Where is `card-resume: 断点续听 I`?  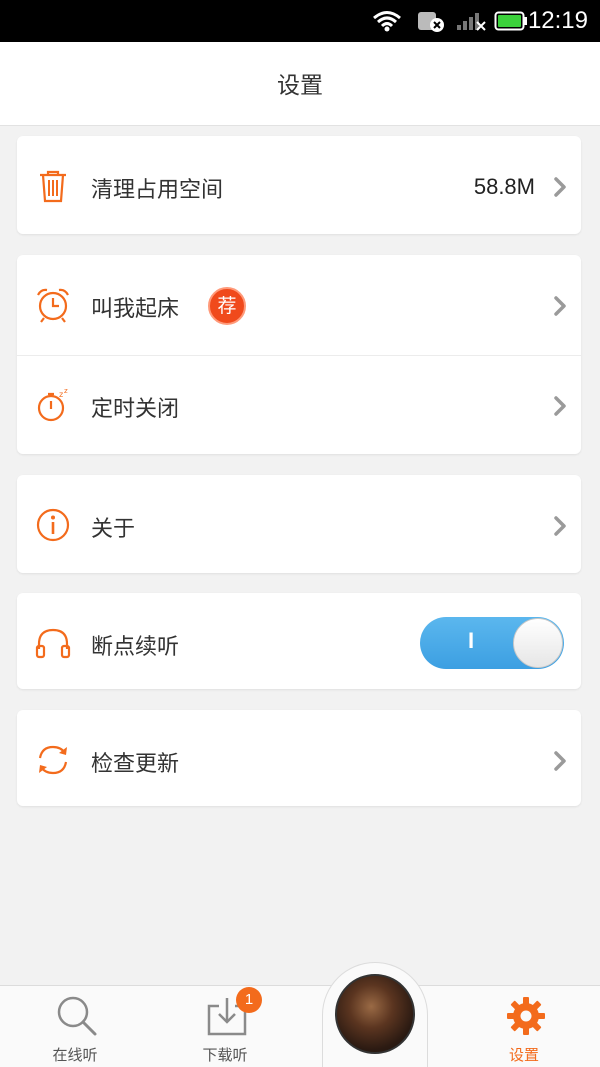 card-resume: 断点续听 I is located at coordinates (299, 641).